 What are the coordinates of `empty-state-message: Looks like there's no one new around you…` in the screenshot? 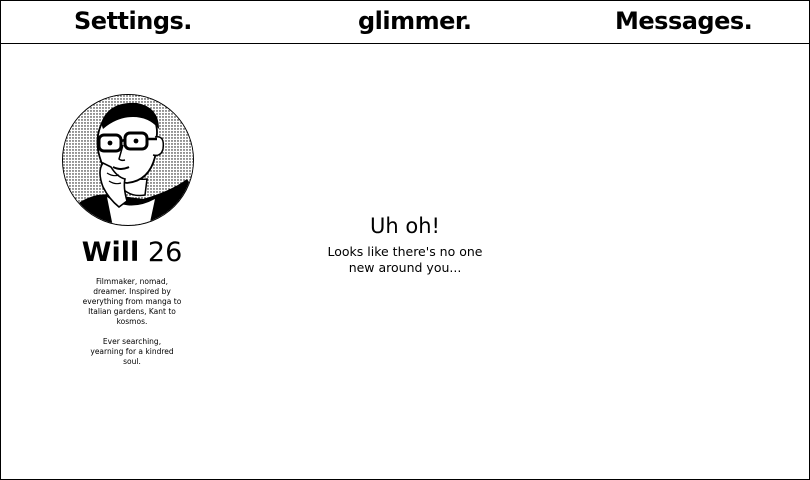 It's located at (405, 259).